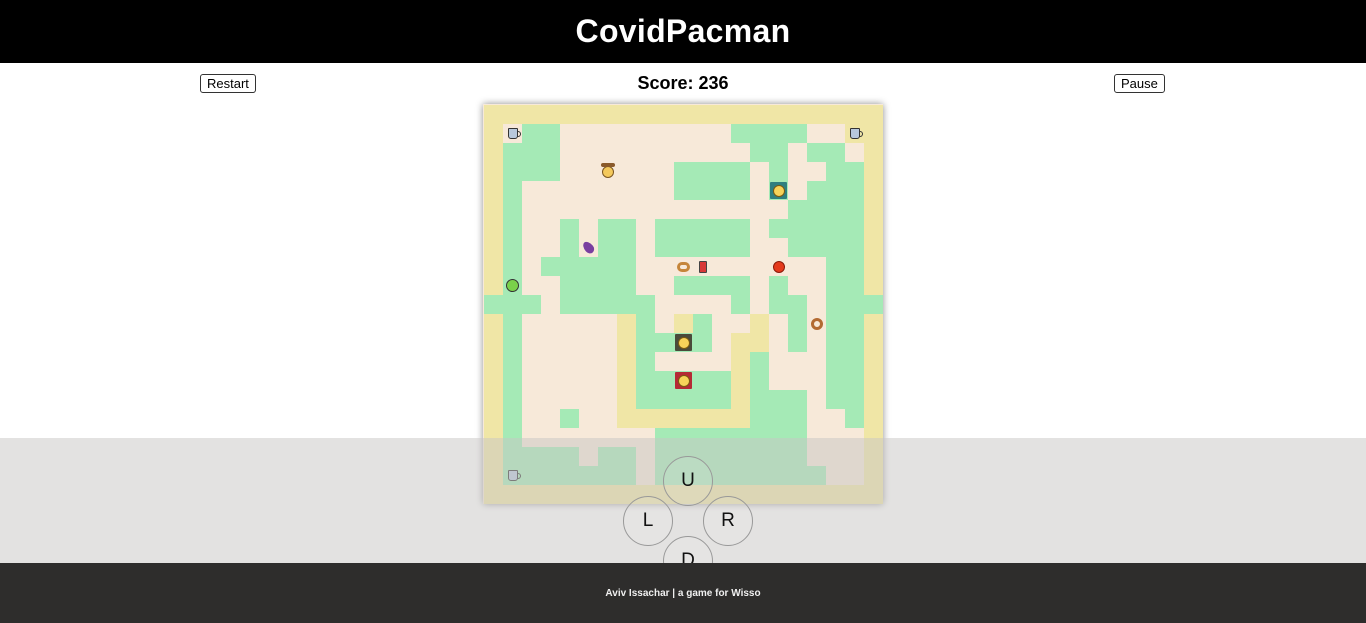 Image resolution: width=1366 pixels, height=623 pixels. What do you see at coordinates (683, 266) in the screenshot?
I see `pretzel-icon` at bounding box center [683, 266].